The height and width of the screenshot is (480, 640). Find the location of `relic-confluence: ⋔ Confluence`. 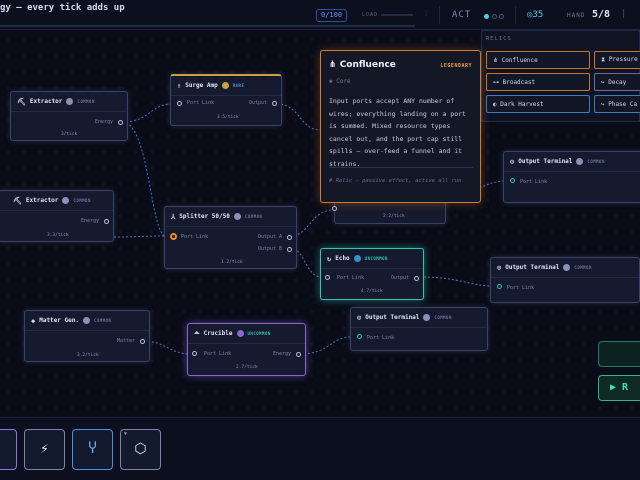

relic-confluence: ⋔ Confluence is located at coordinates (538, 60).